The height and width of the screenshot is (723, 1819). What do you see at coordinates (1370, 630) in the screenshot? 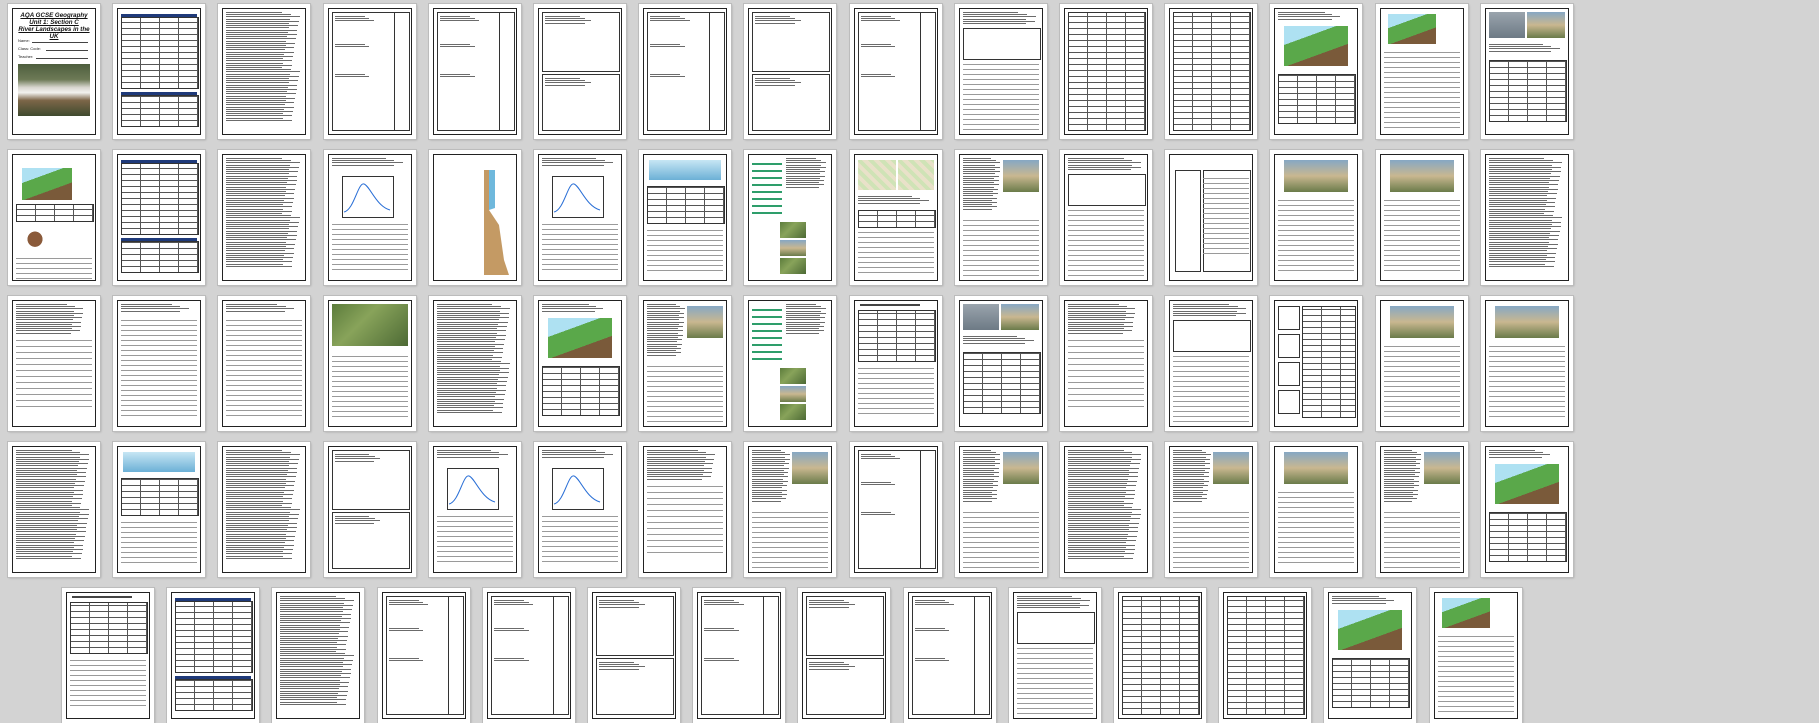
I see `landscape-diagram` at bounding box center [1370, 630].